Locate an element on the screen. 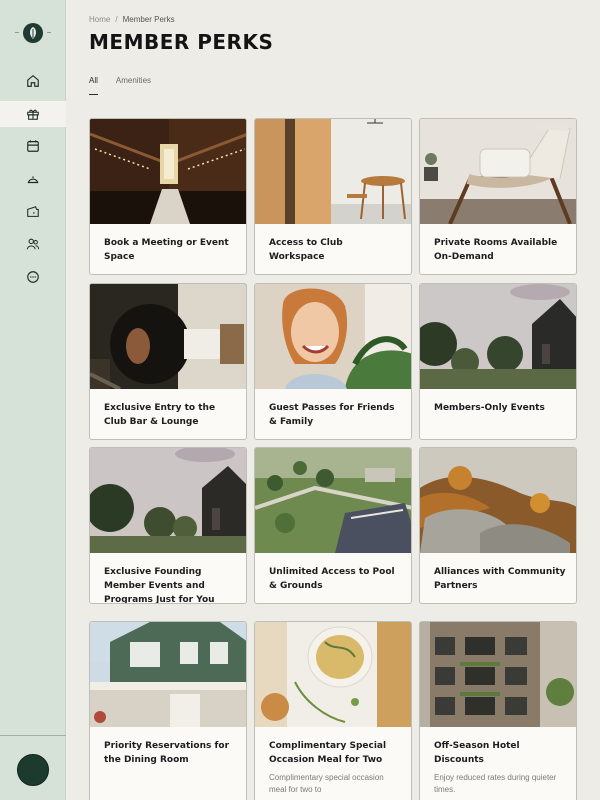 This screenshot has height=800, width=600. sidebar-item-tickets is located at coordinates (33, 212).